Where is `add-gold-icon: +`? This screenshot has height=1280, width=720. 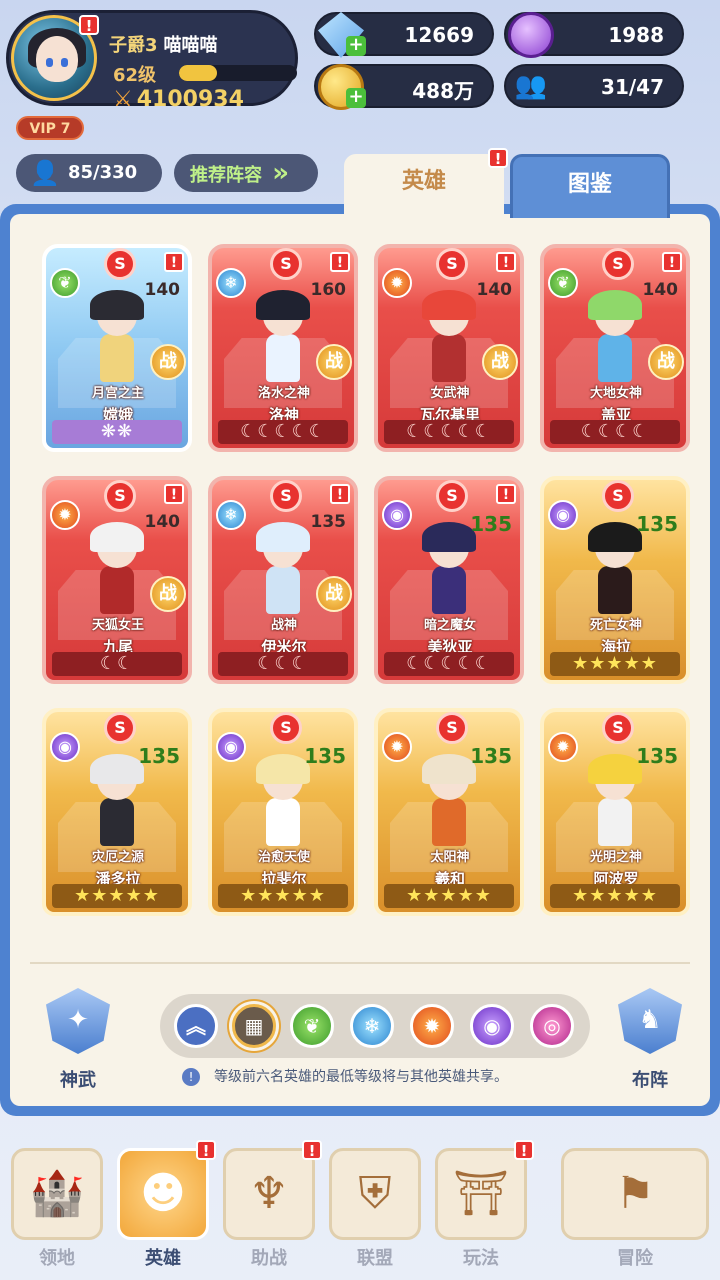 add-gold-icon: + is located at coordinates (356, 98).